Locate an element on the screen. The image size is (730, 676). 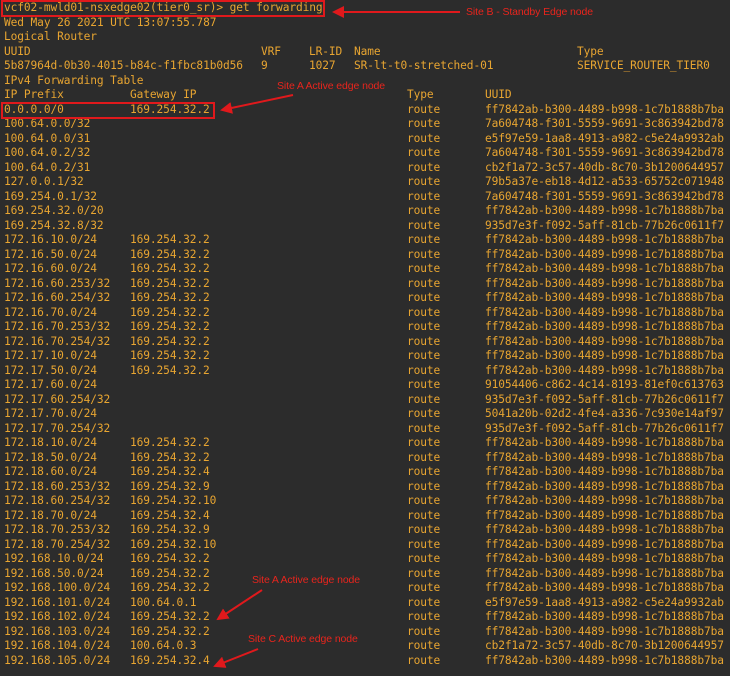
site-a-bottom-arrow is located at coordinates (239, 605).